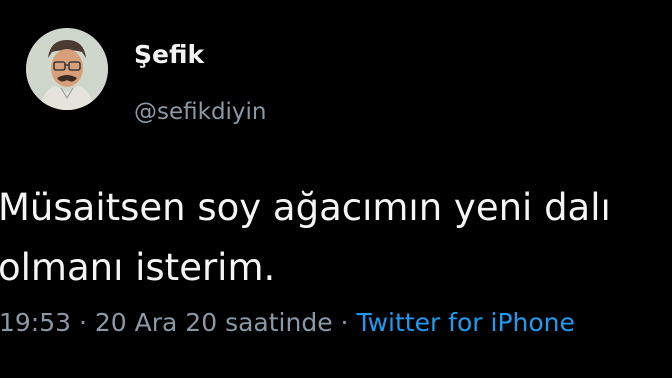  I want to click on display-name: Şefik, so click(169, 54).